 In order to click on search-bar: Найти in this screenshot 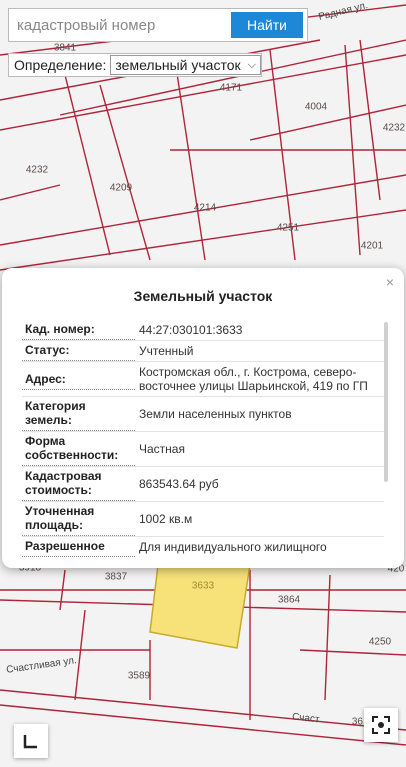, I will do `click(158, 25)`.